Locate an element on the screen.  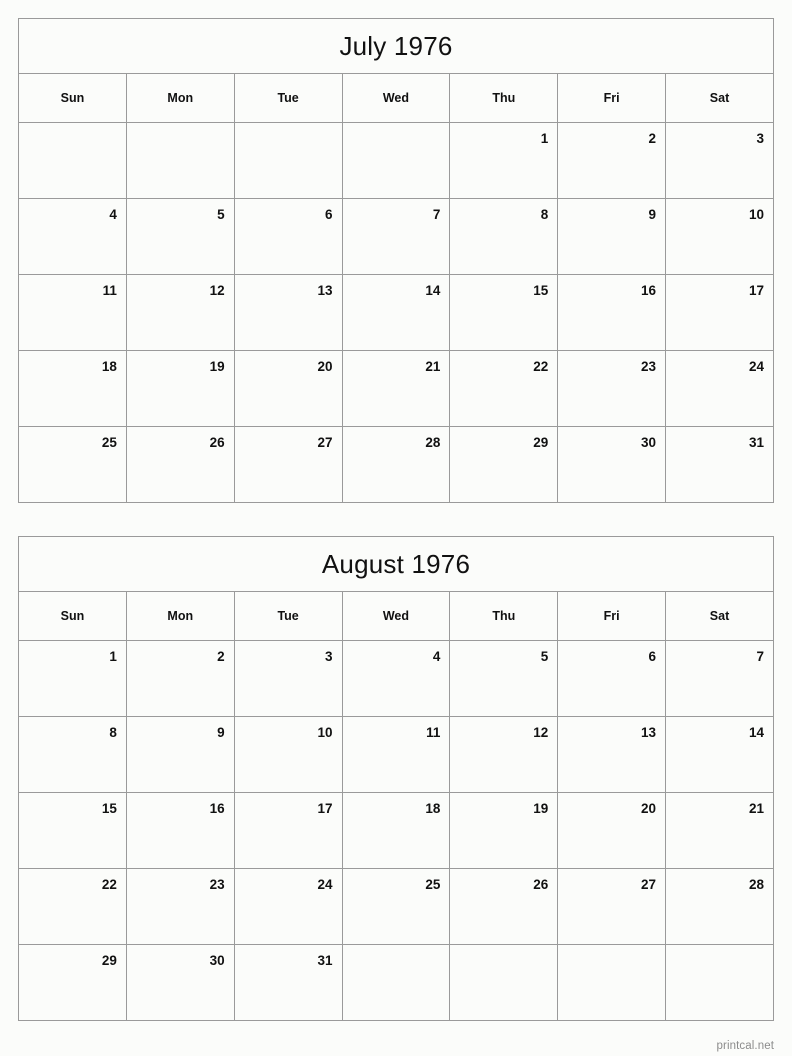
week-row: 8 9 10 11 12 13 14 is located at coordinates (396, 754).